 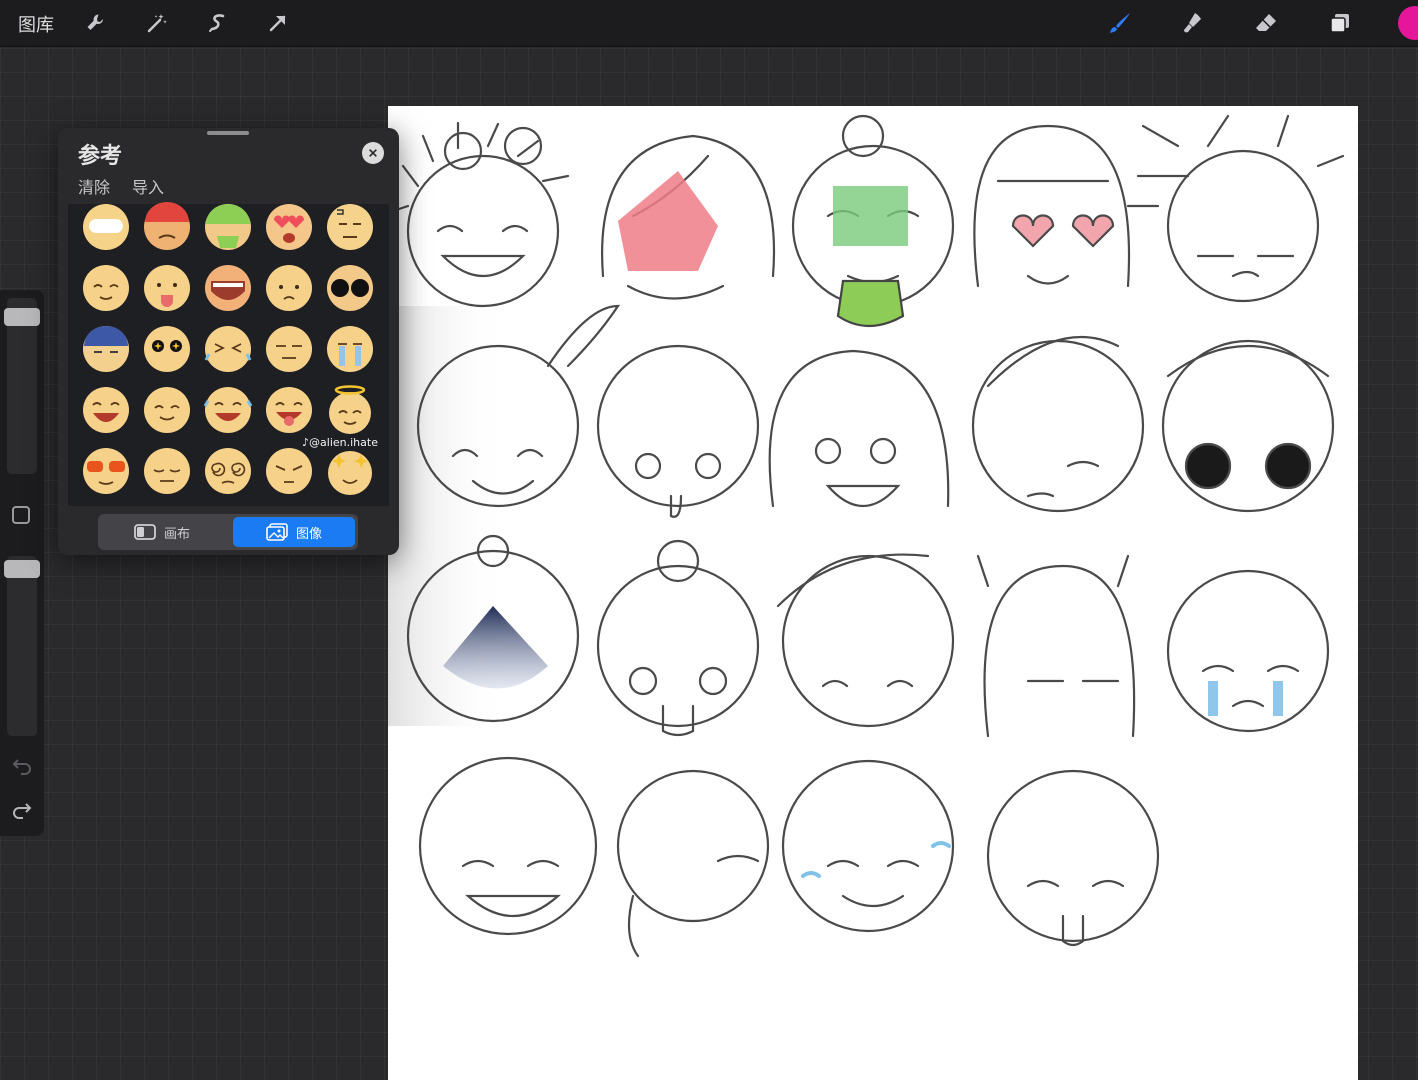 What do you see at coordinates (350, 288) in the screenshot?
I see `emoji-sunglasses-dark` at bounding box center [350, 288].